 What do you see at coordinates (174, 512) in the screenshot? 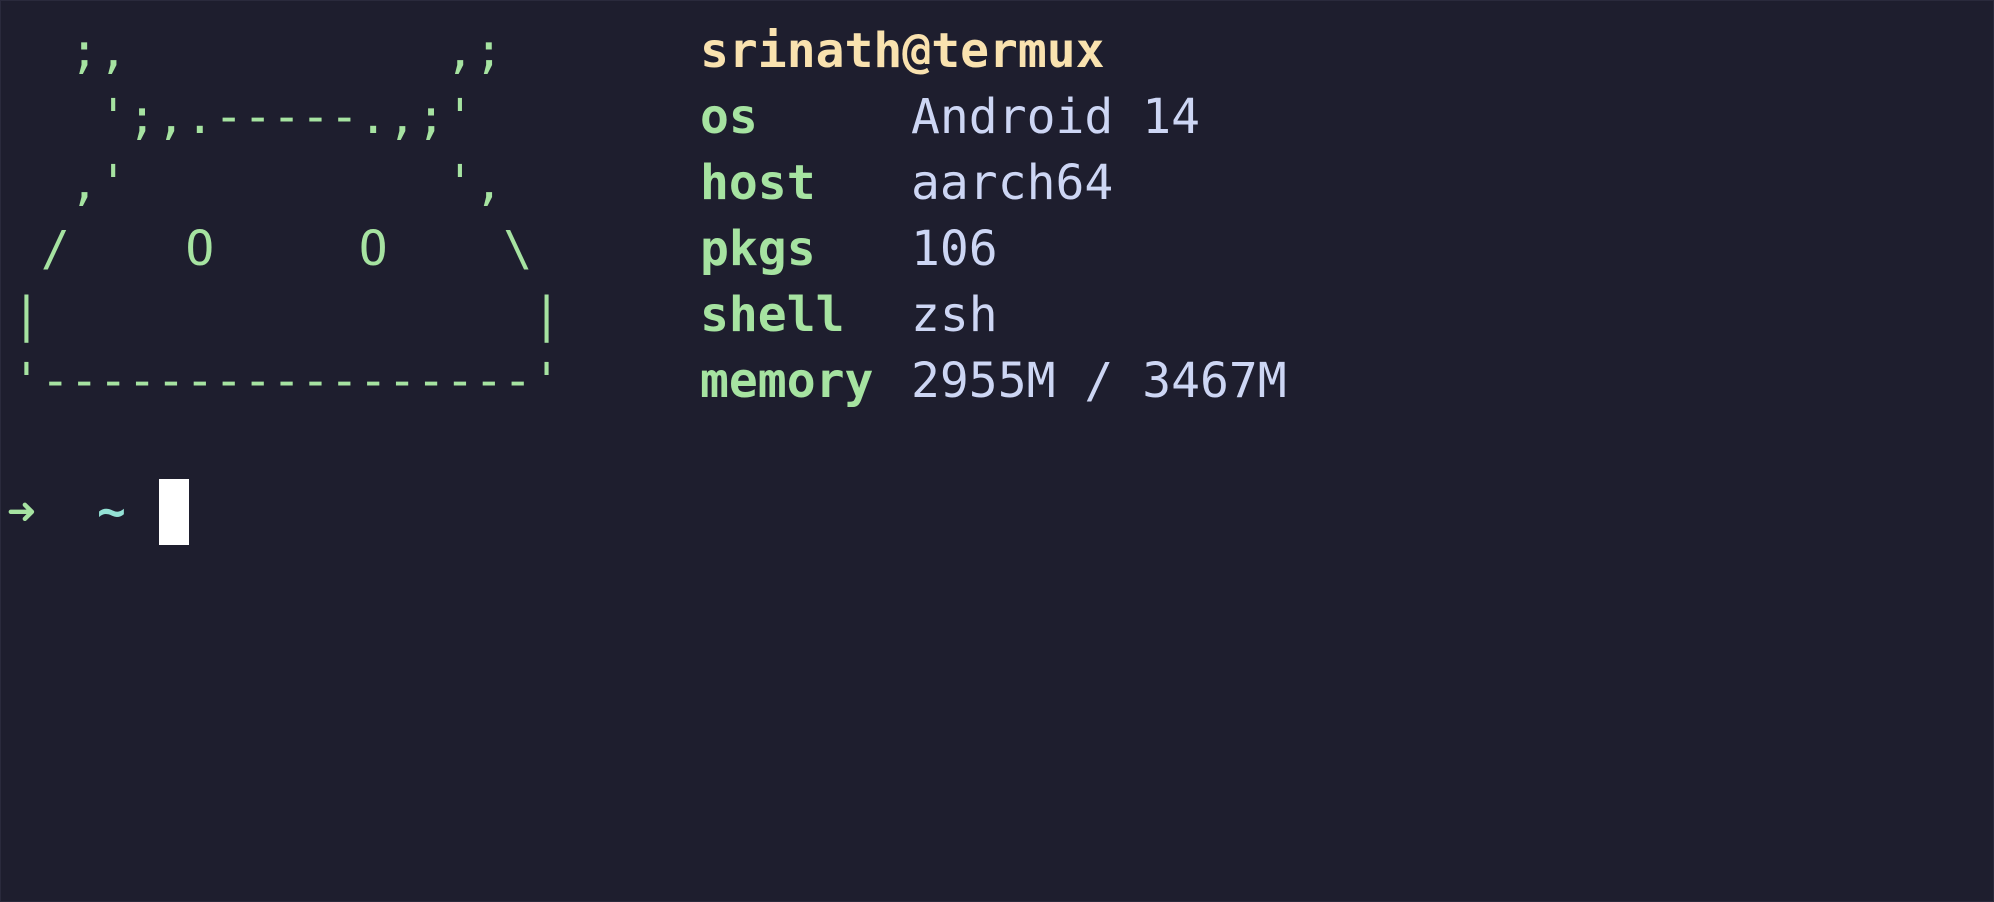
I see `text-cursor` at bounding box center [174, 512].